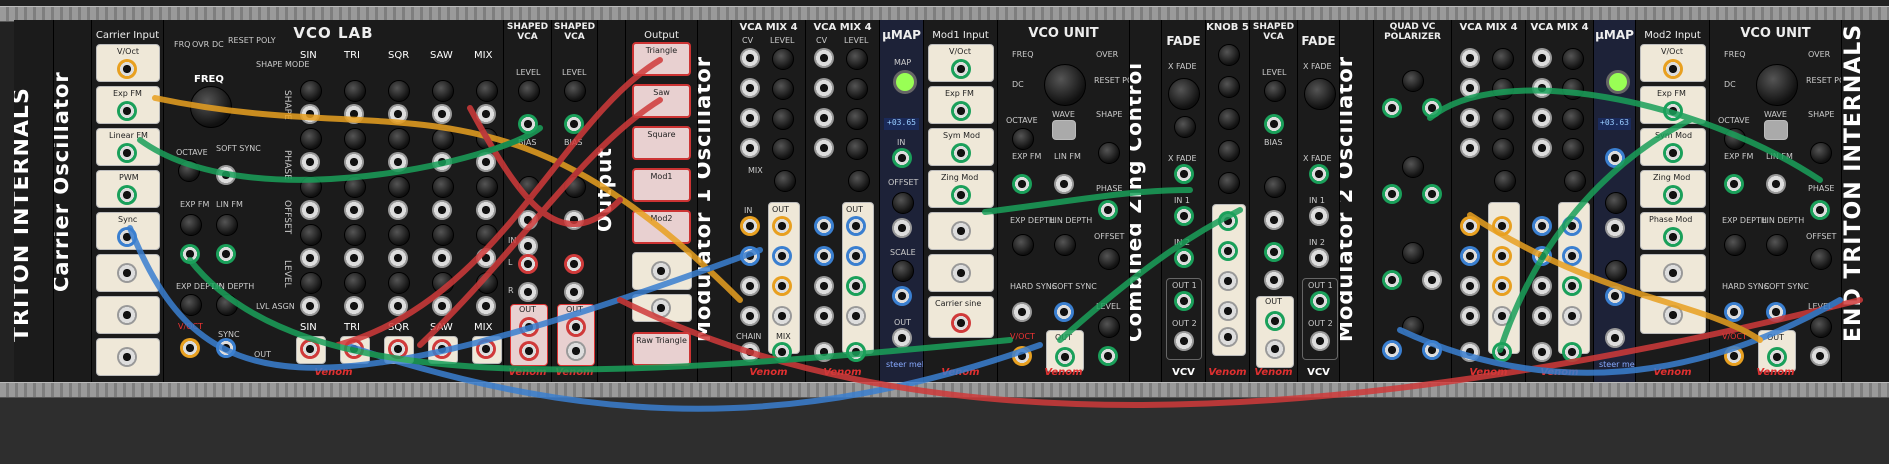 This screenshot has width=1889, height=464. What do you see at coordinates (574, 264) in the screenshot?
I see `vca2-in-l-jack` at bounding box center [574, 264].